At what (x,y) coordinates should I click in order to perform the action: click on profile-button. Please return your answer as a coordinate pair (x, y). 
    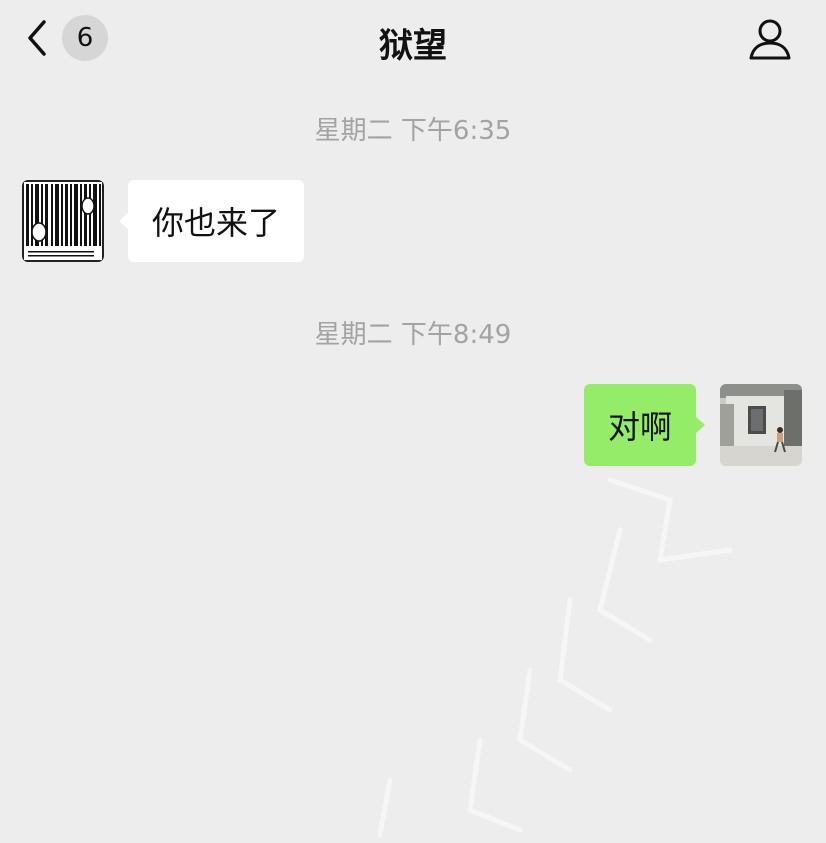
    Looking at the image, I should click on (770, 40).